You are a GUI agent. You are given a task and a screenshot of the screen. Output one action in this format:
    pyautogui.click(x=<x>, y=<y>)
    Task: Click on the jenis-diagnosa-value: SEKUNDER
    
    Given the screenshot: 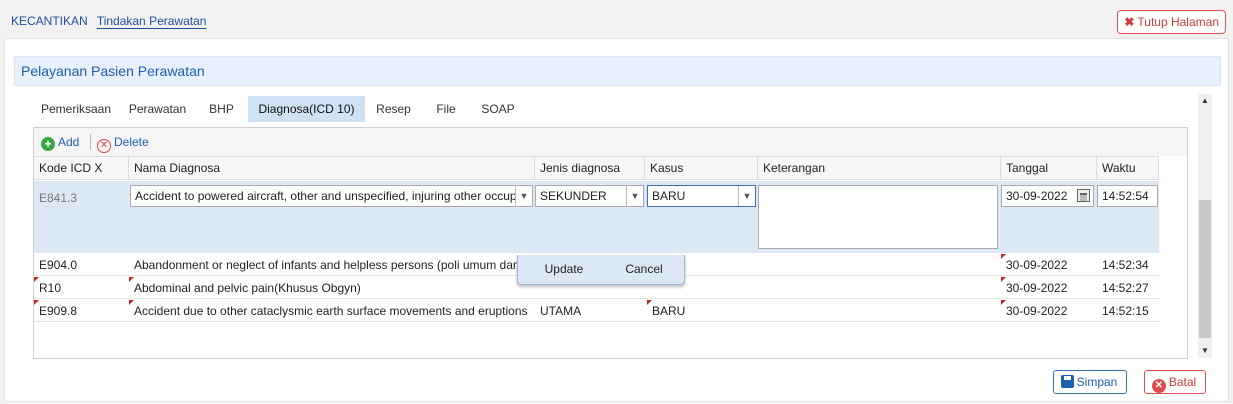 What is the action you would take?
    pyautogui.click(x=573, y=196)
    